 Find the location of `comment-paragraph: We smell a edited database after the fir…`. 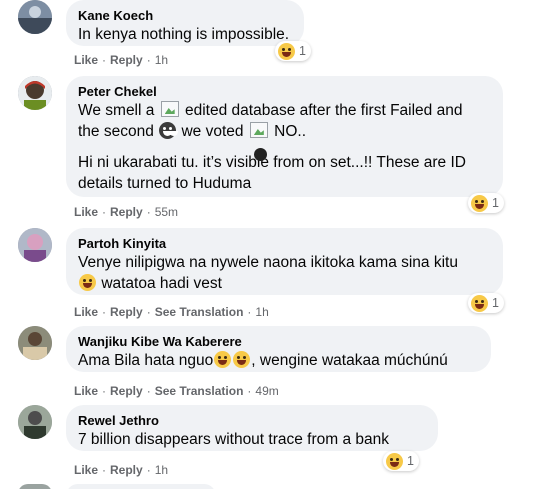

comment-paragraph: We smell a edited database after the fir… is located at coordinates (284, 121).